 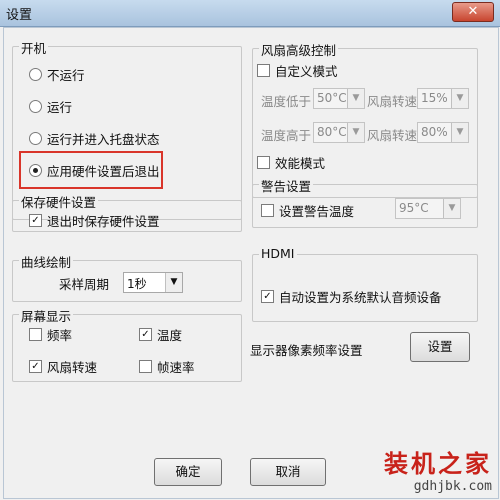 I want to click on efficiency-mode-label: 效能模式, so click(x=300, y=163).